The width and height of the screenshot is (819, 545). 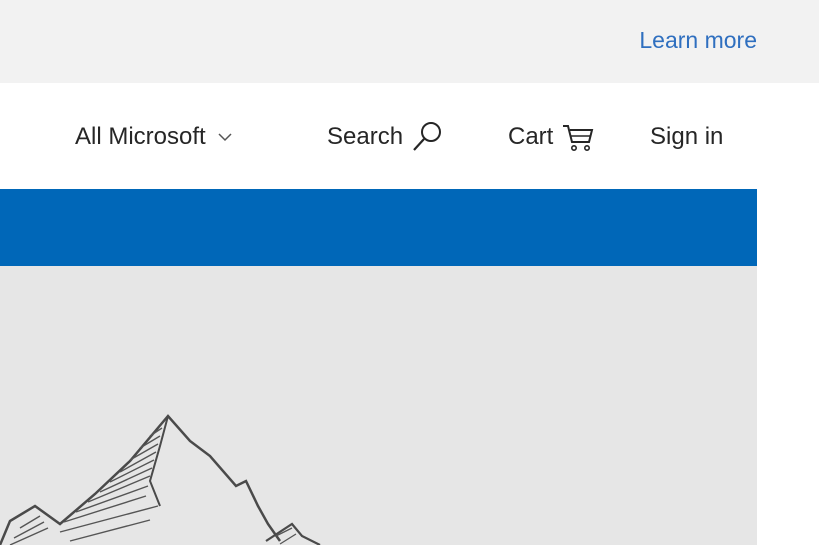 What do you see at coordinates (365, 136) in the screenshot?
I see `search-label: Search` at bounding box center [365, 136].